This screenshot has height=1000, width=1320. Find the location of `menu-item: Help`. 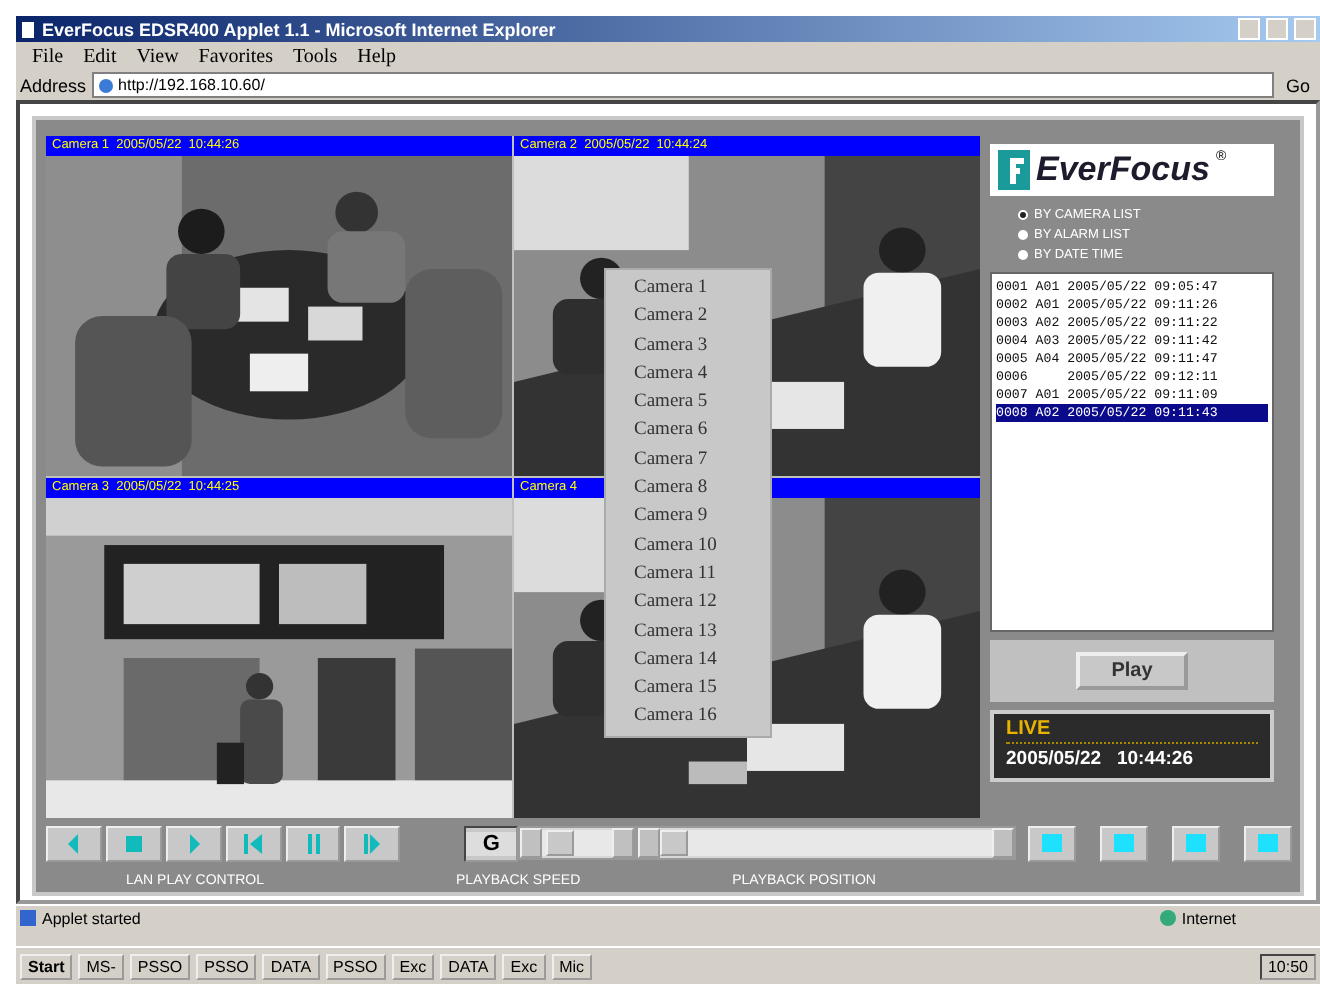

menu-item: Help is located at coordinates (377, 56).